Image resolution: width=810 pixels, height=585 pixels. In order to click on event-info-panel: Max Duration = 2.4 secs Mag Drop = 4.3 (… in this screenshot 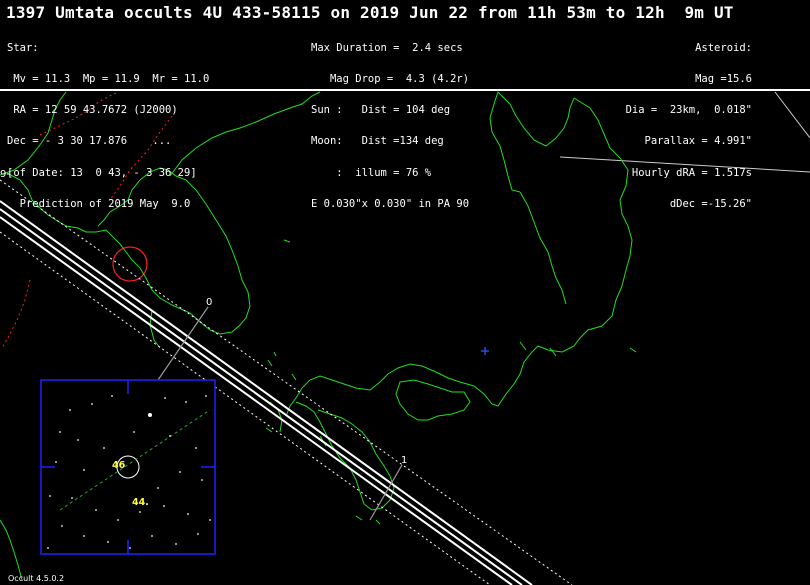, I will do `click(390, 121)`.